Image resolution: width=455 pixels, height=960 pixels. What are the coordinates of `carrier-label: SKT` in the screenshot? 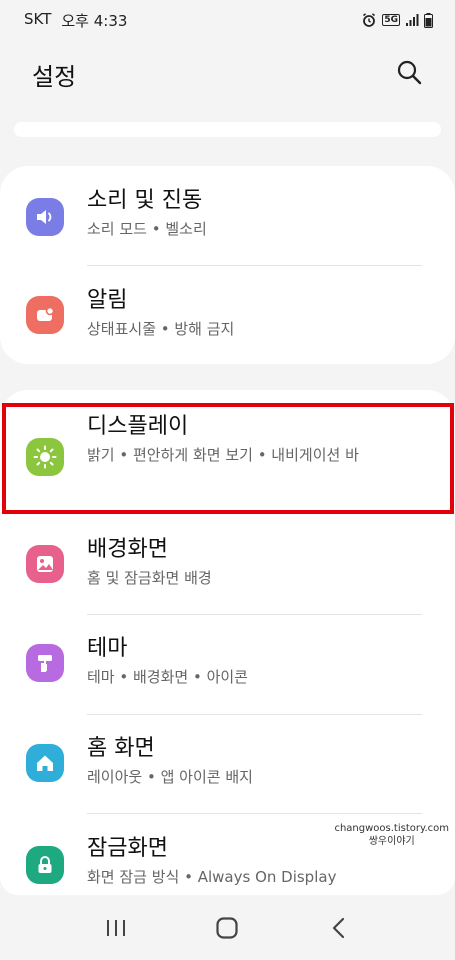 It's located at (38, 18).